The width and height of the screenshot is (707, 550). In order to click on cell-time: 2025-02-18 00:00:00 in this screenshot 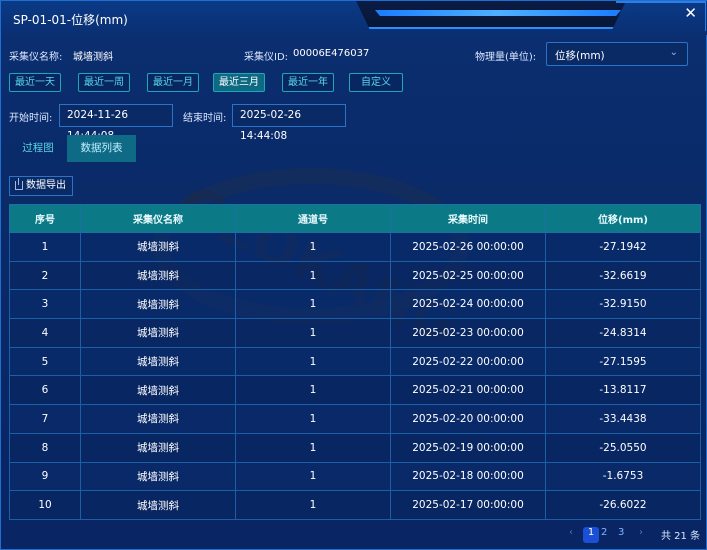, I will do `click(468, 476)`.